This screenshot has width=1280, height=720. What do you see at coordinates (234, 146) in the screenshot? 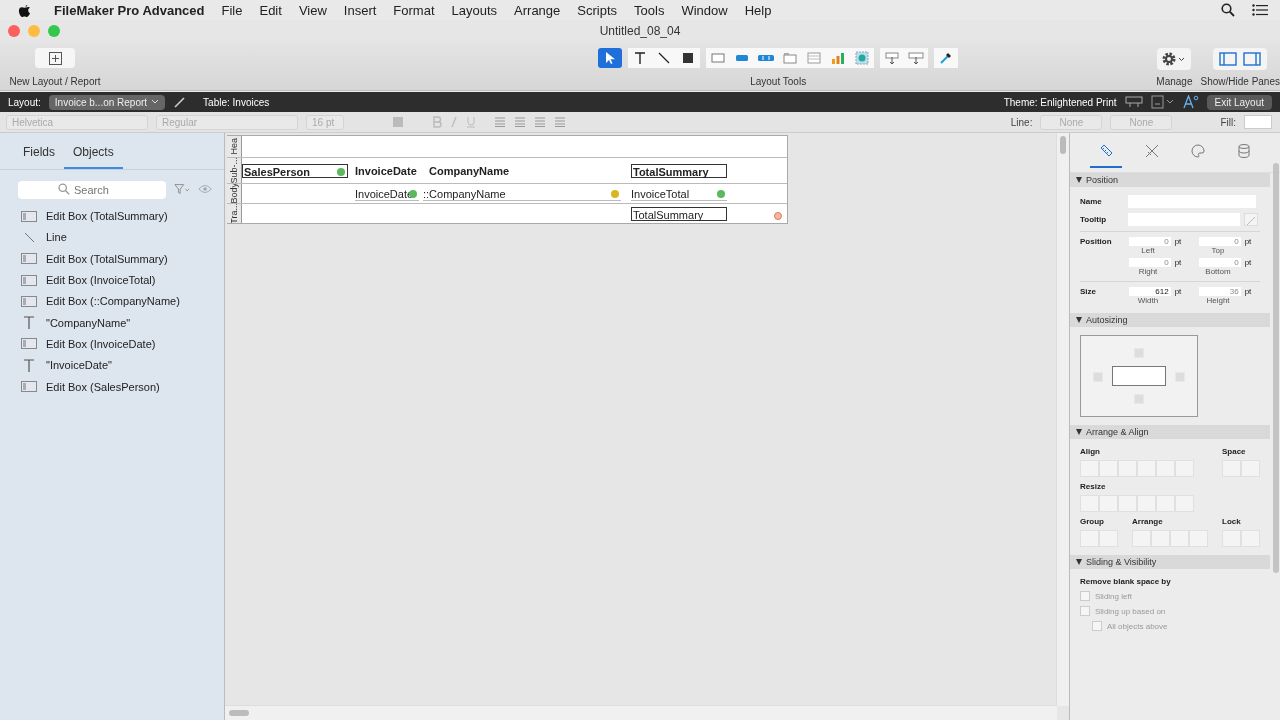
I see `part-label: Hea` at bounding box center [234, 146].